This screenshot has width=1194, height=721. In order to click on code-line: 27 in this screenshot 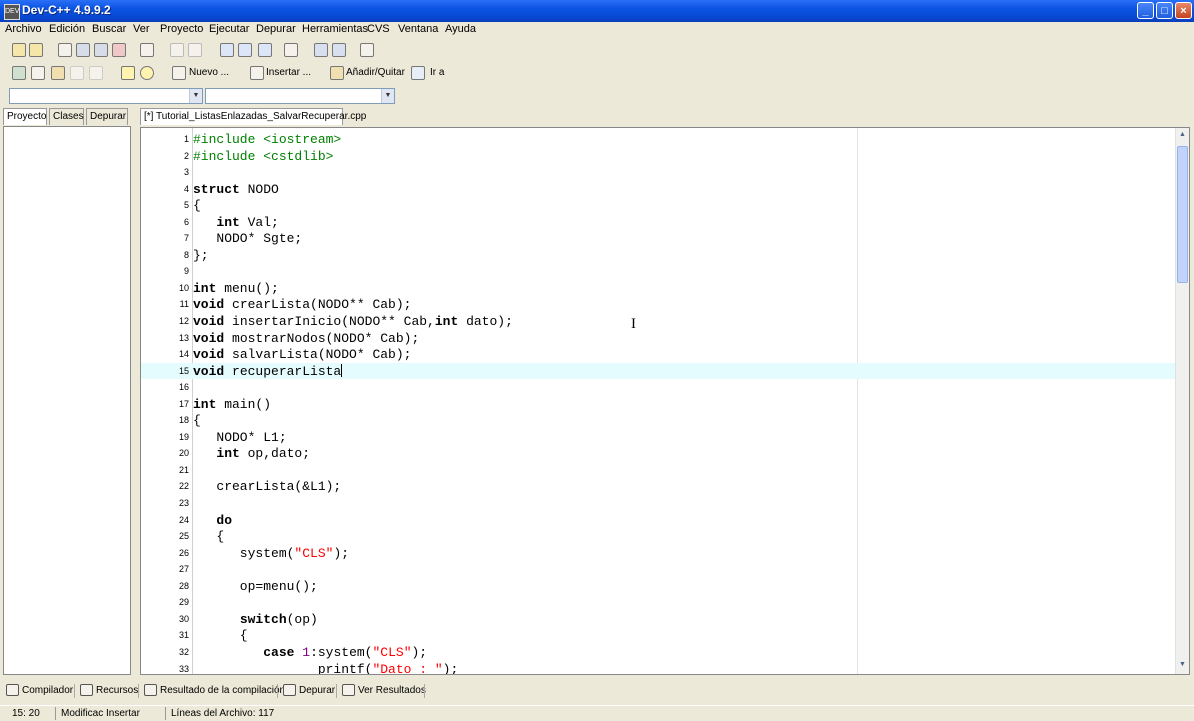, I will do `click(658, 569)`.